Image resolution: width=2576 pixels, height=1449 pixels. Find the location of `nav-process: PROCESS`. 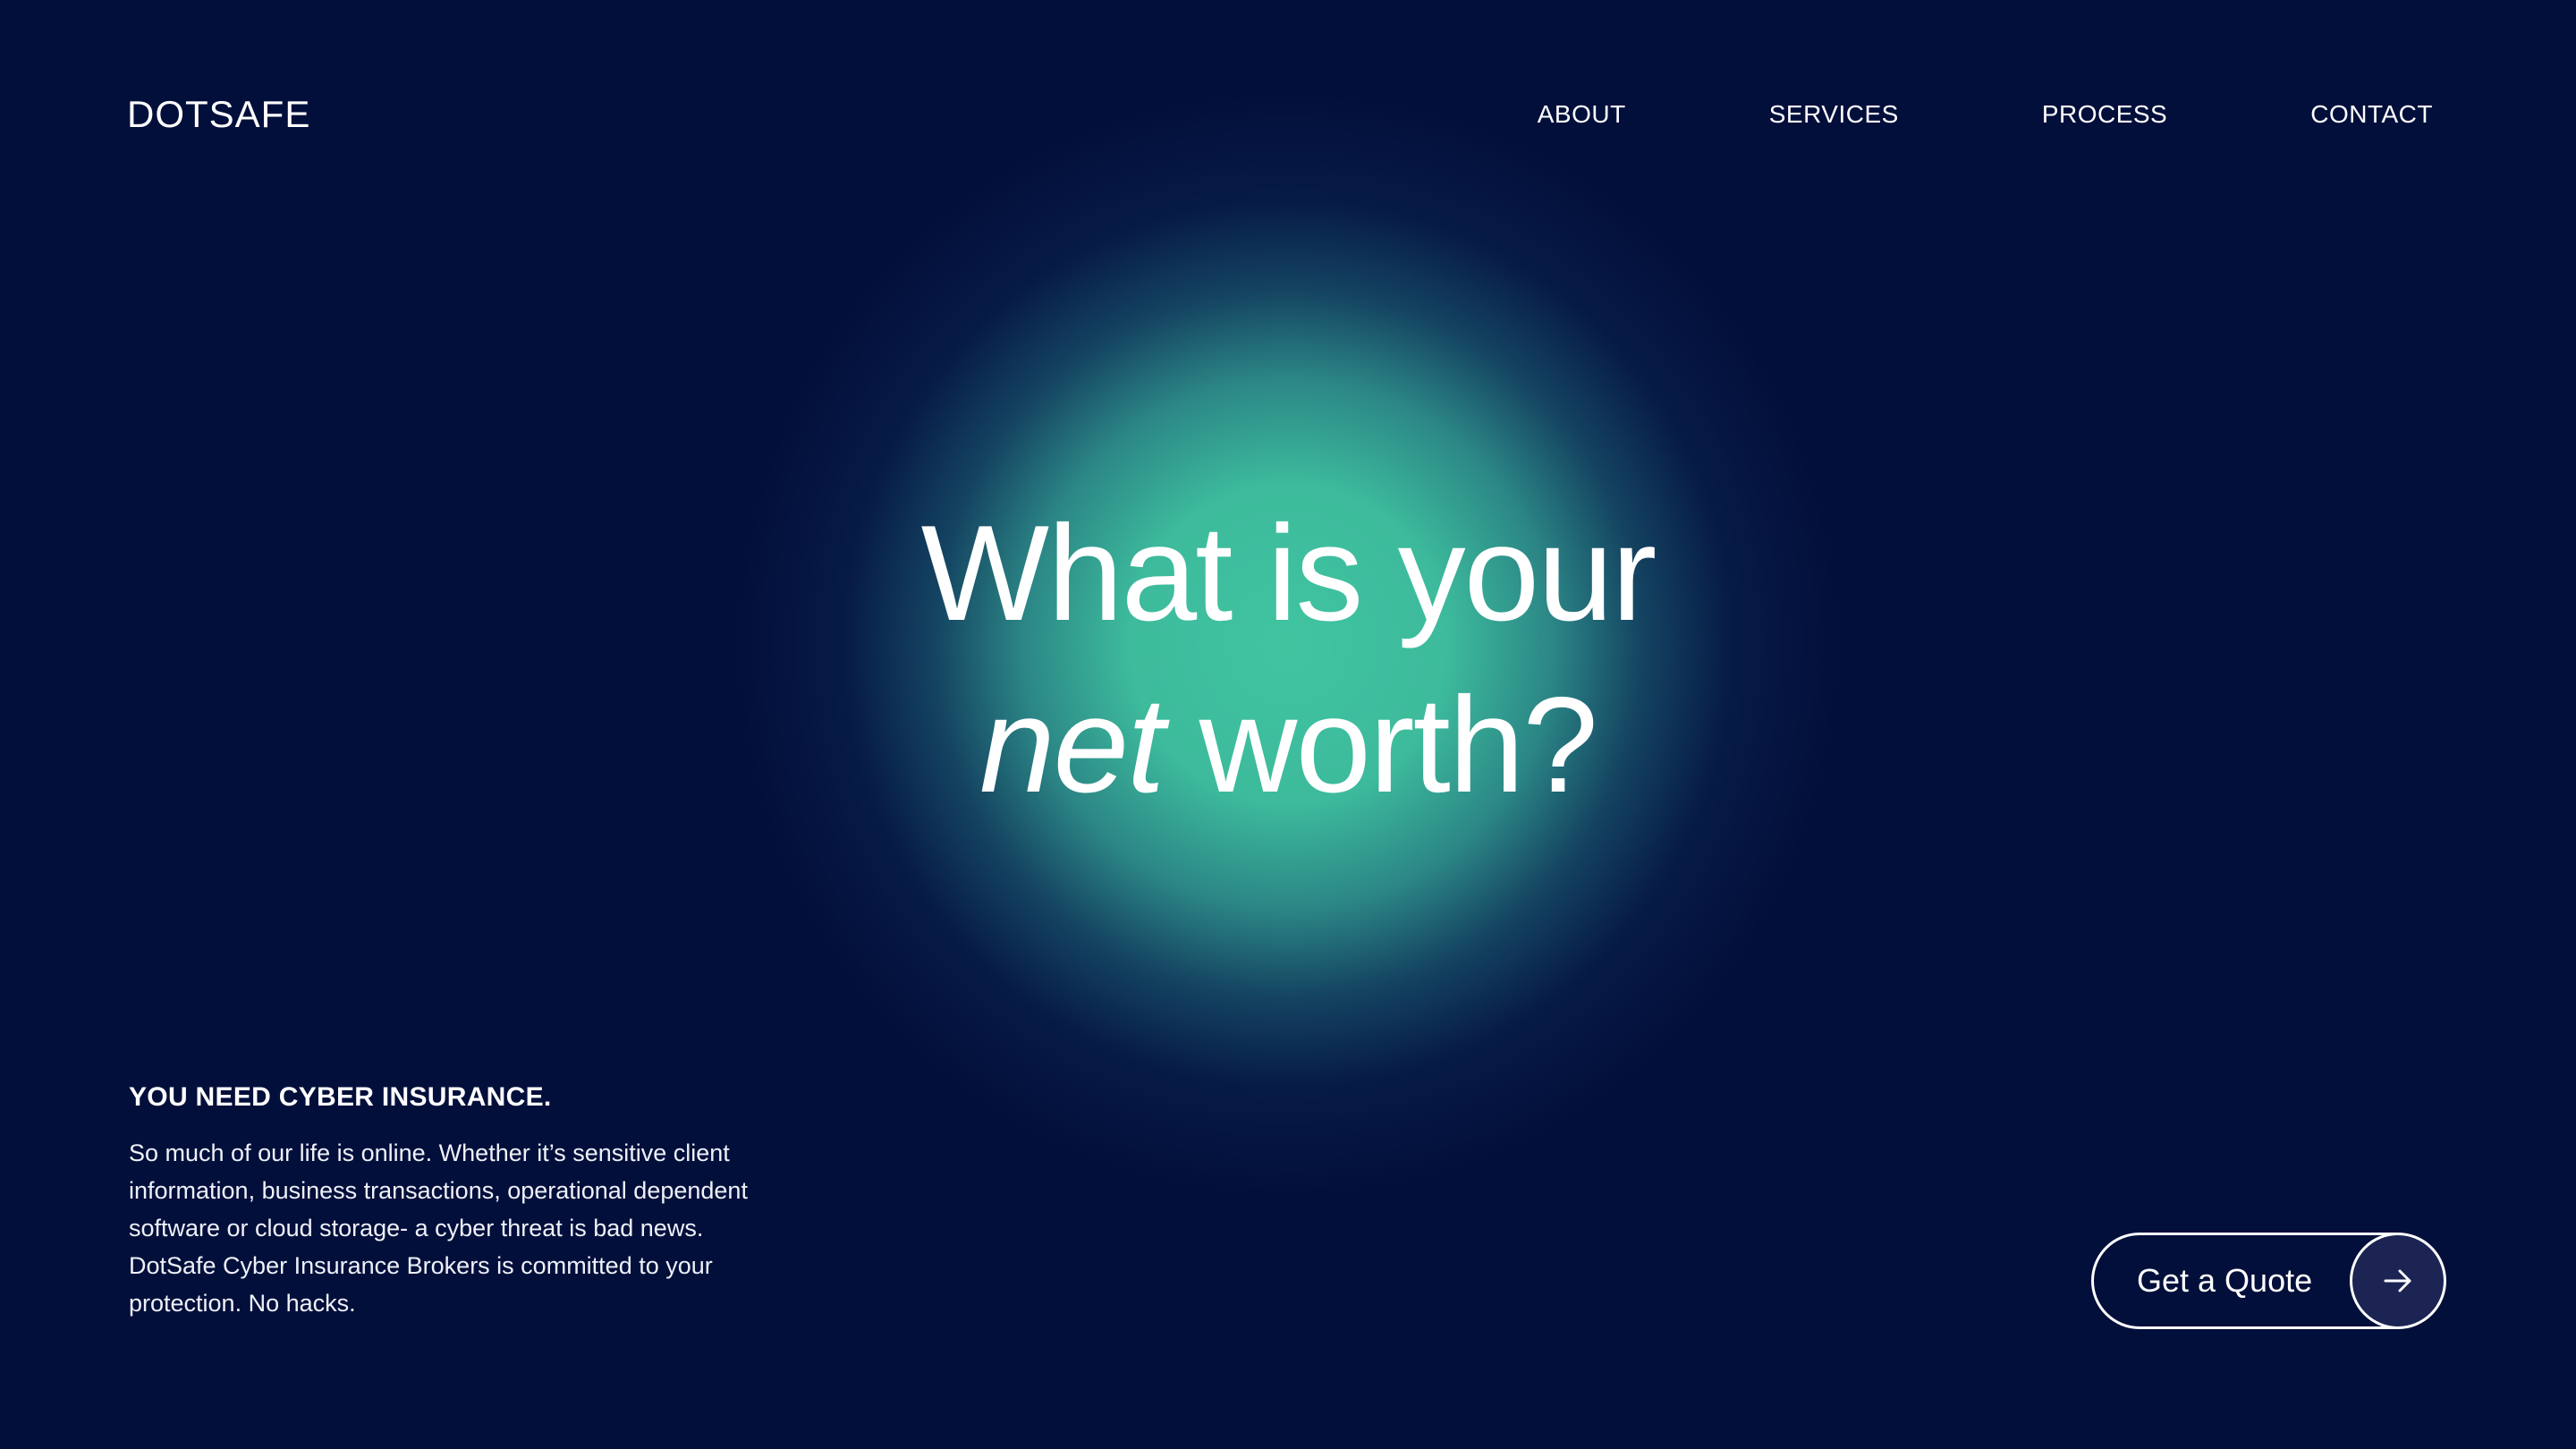

nav-process: PROCESS is located at coordinates (2104, 114).